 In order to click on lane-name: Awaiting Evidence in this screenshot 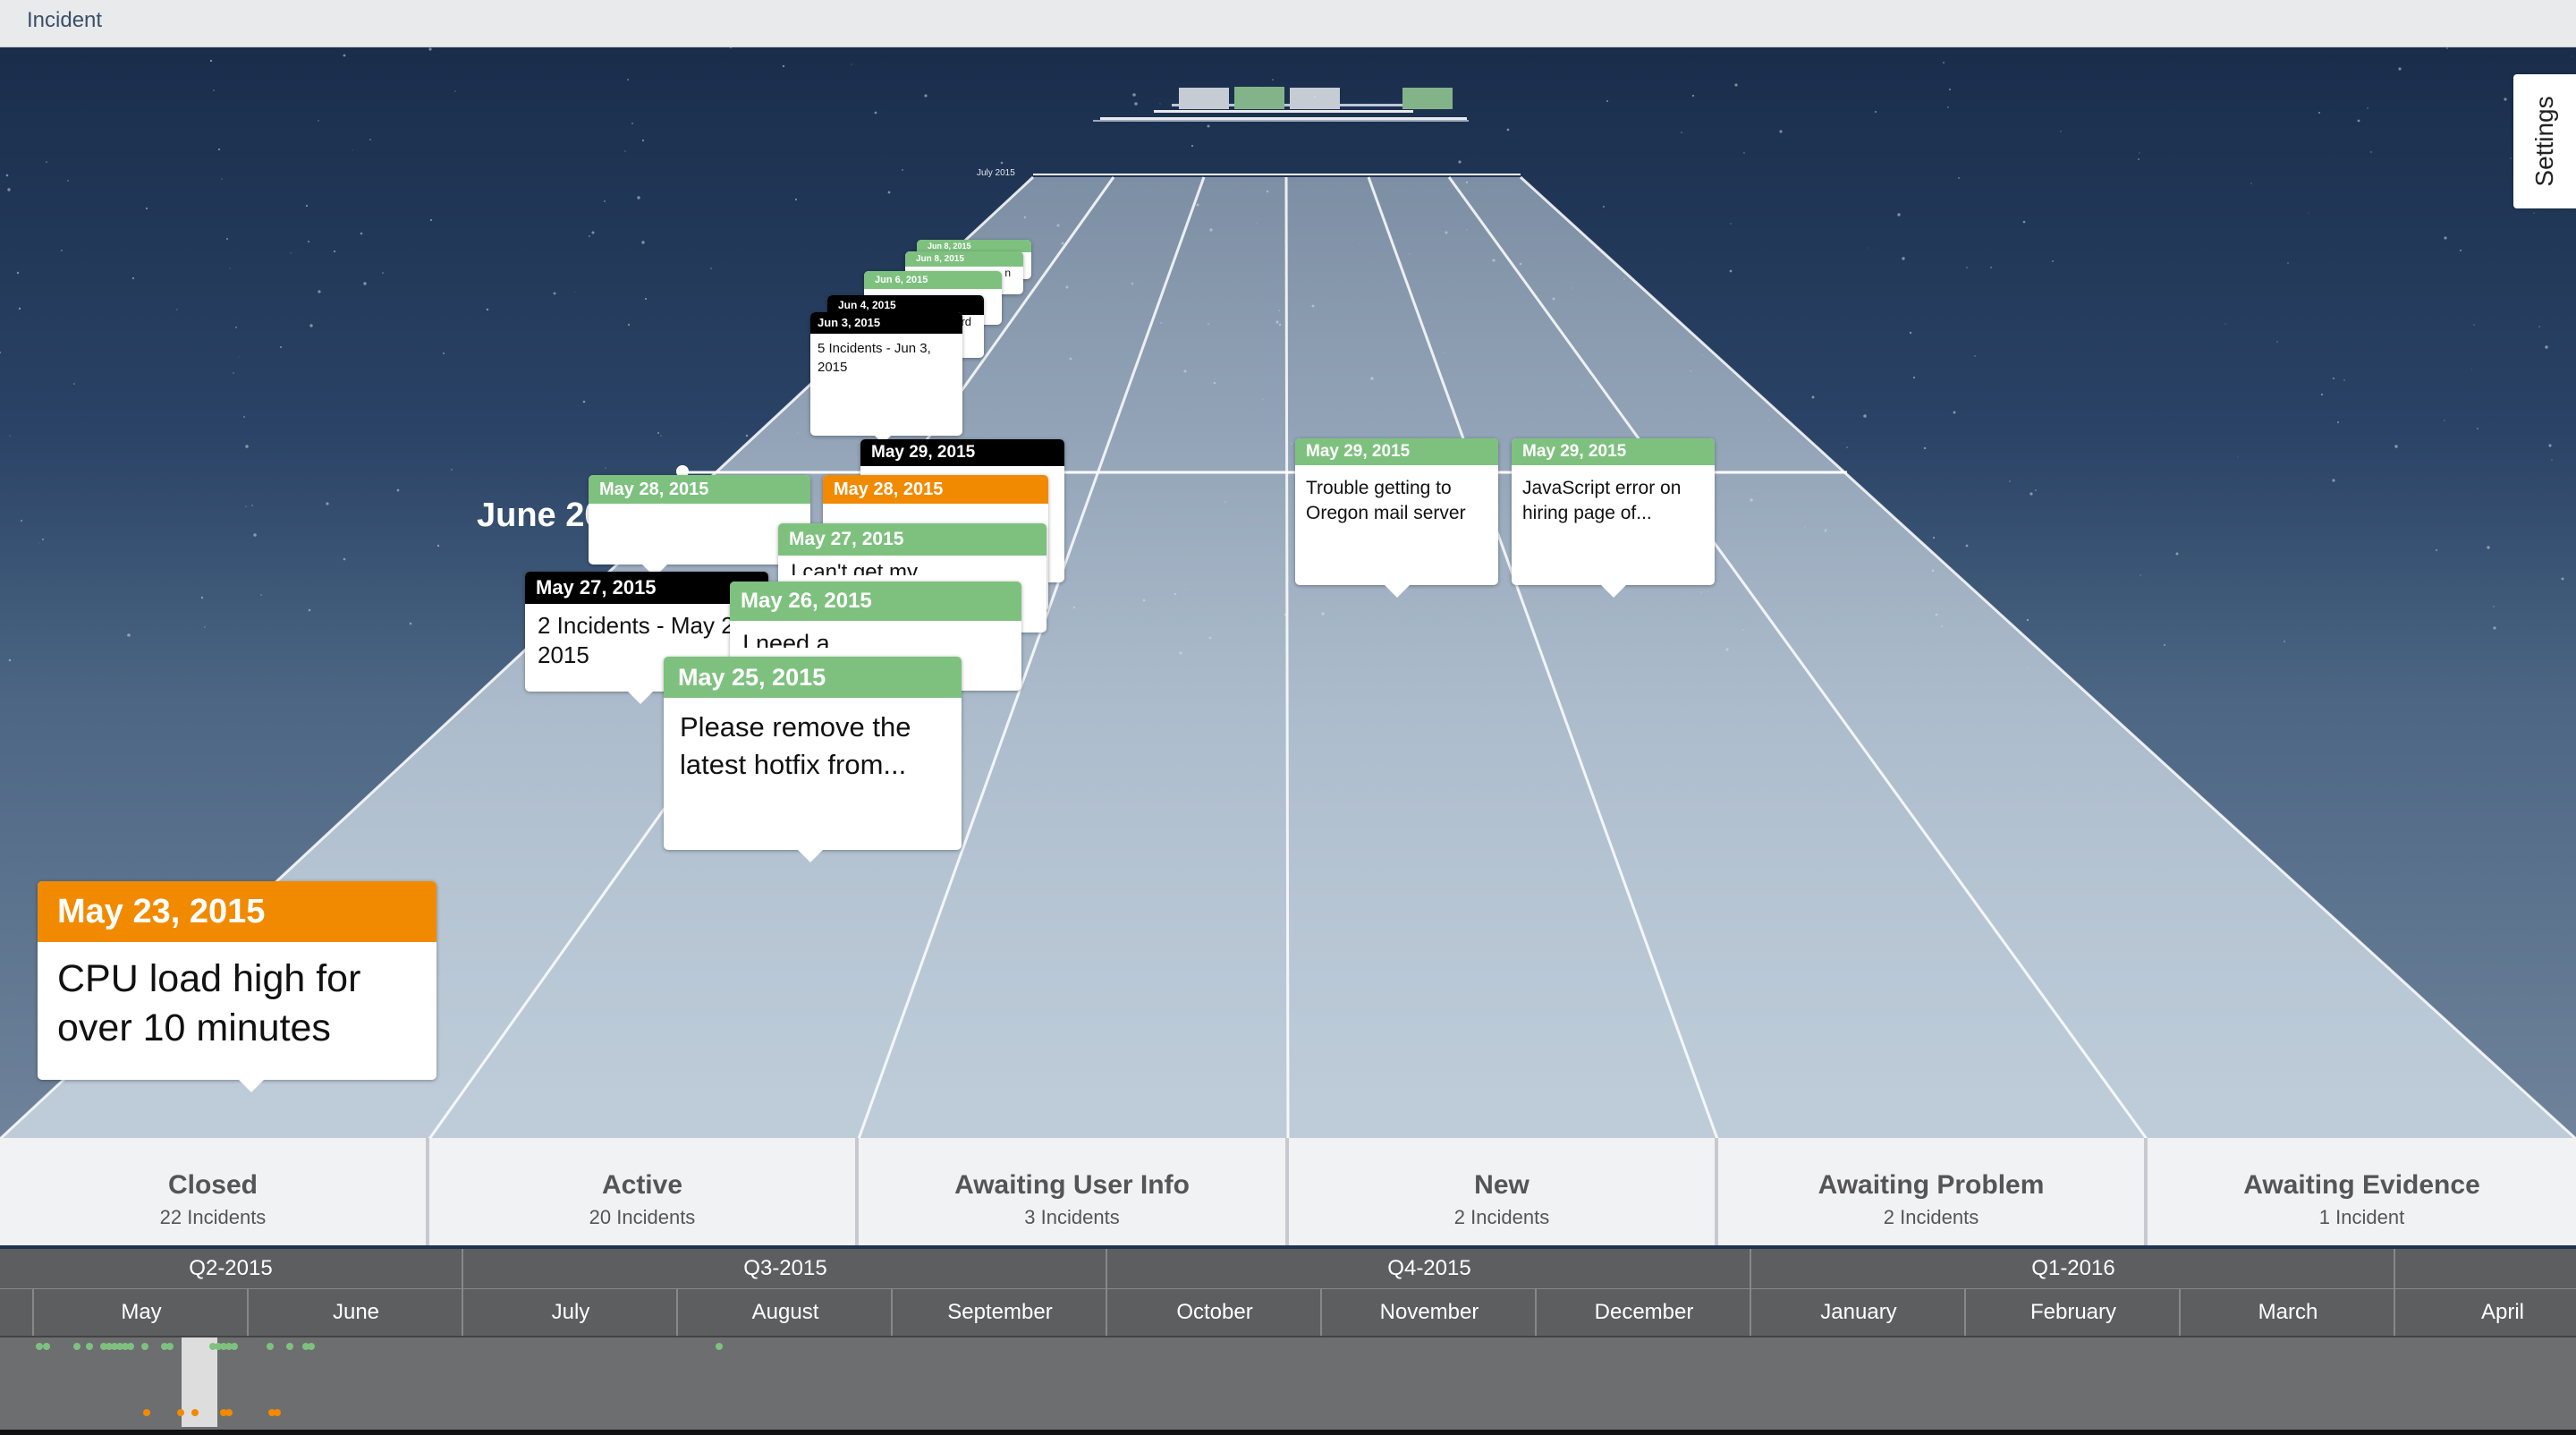, I will do `click(2361, 1185)`.